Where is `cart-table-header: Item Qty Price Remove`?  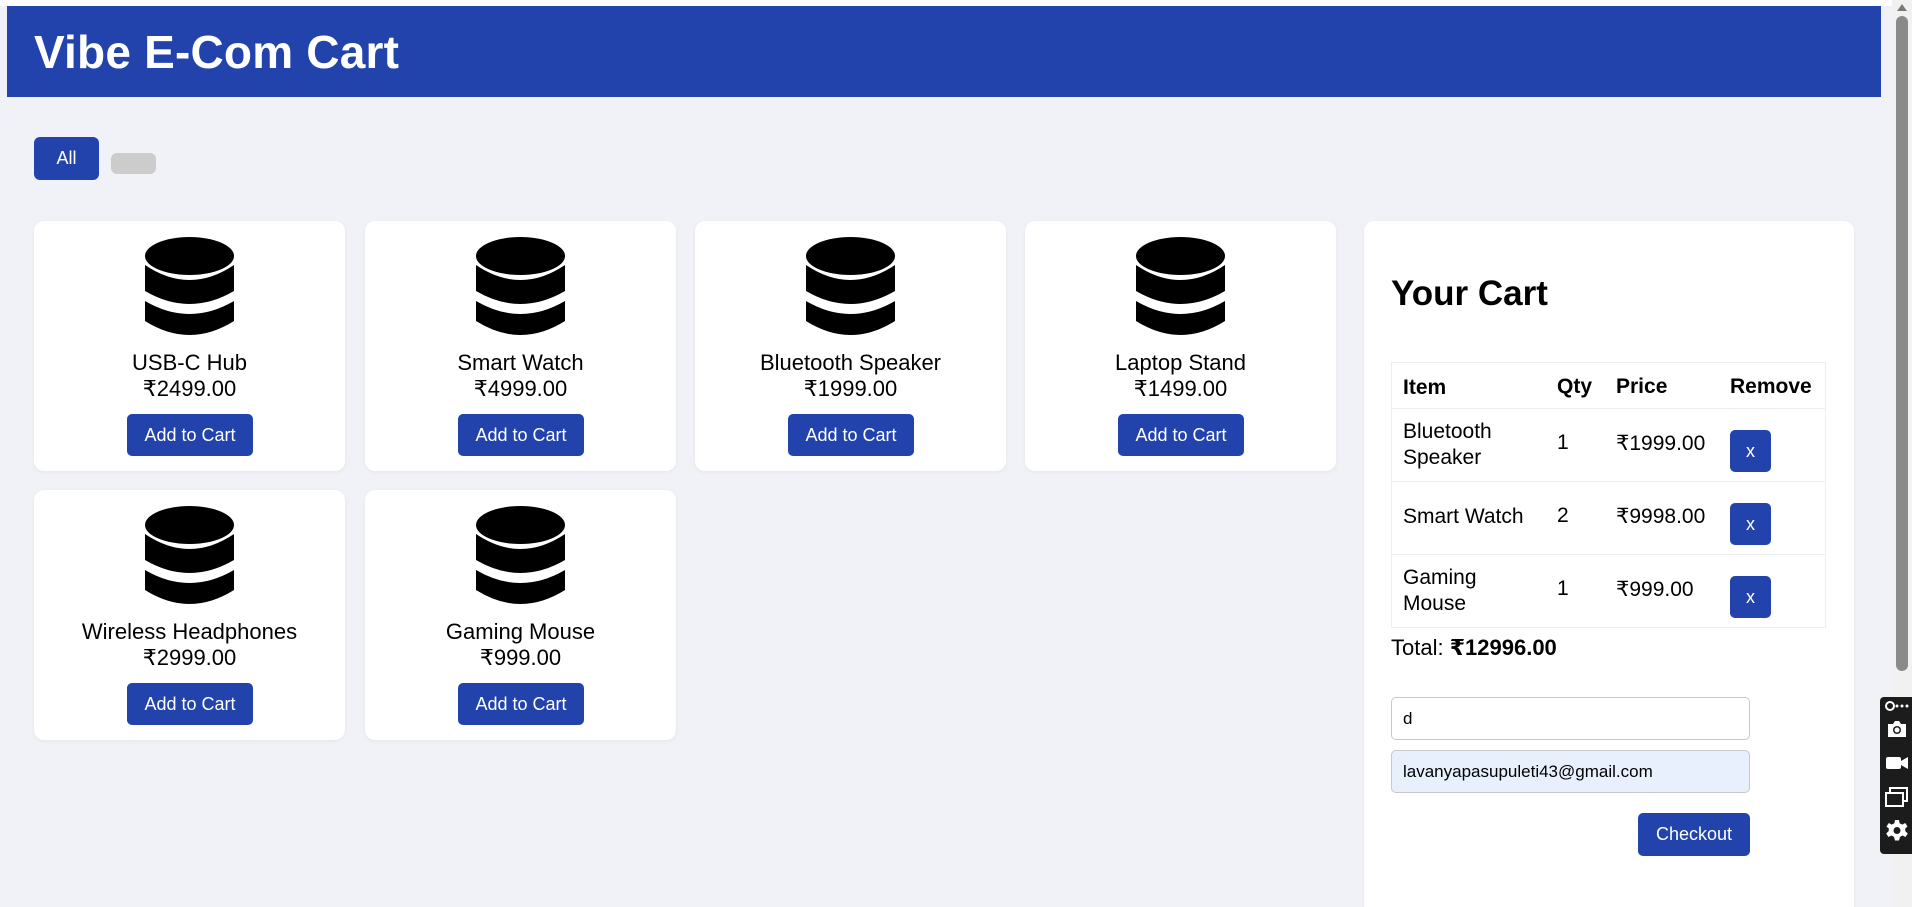
cart-table-header: Item Qty Price Remove is located at coordinates (1608, 385).